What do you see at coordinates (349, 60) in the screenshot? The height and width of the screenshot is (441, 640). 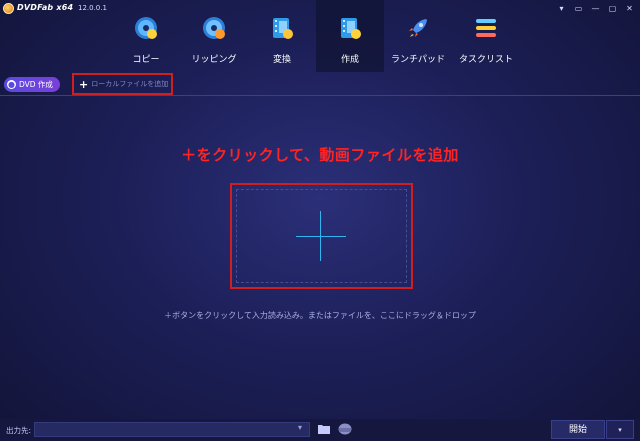 I see `tab-label: 作成` at bounding box center [349, 60].